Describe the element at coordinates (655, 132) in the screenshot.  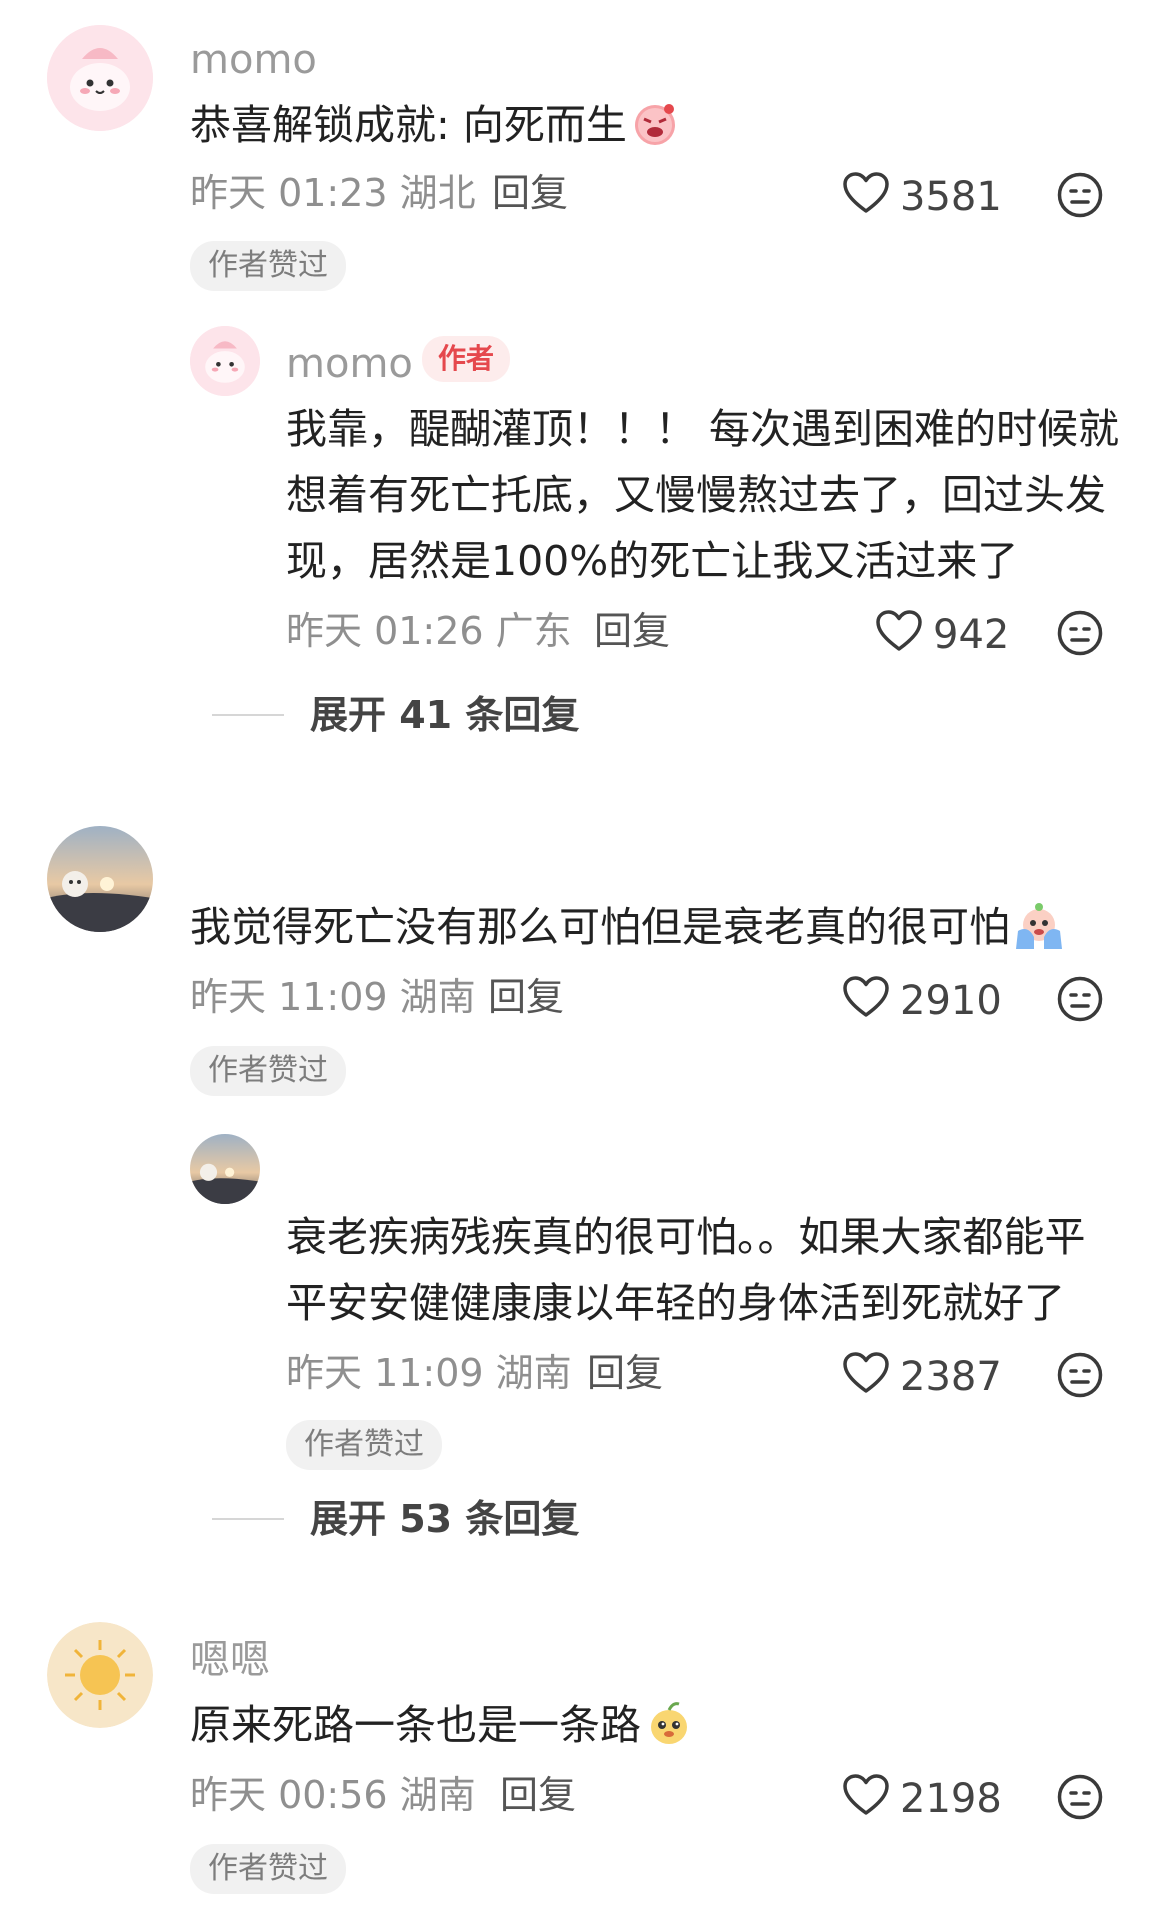
I see `angry-pig-emoji` at that location.